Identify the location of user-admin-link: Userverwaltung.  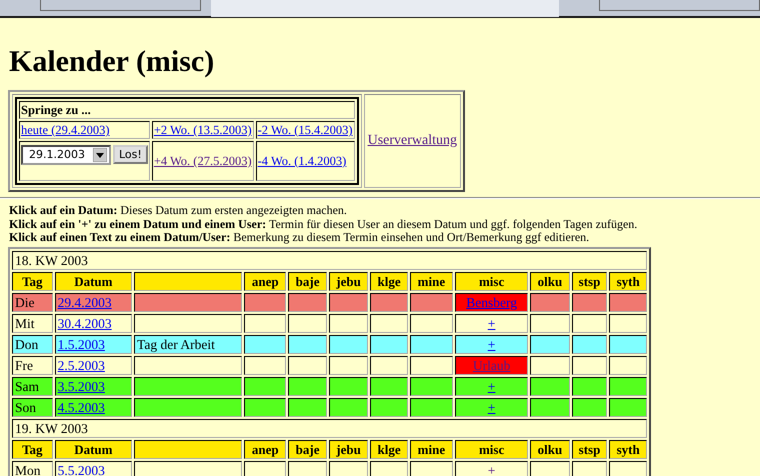
(412, 140).